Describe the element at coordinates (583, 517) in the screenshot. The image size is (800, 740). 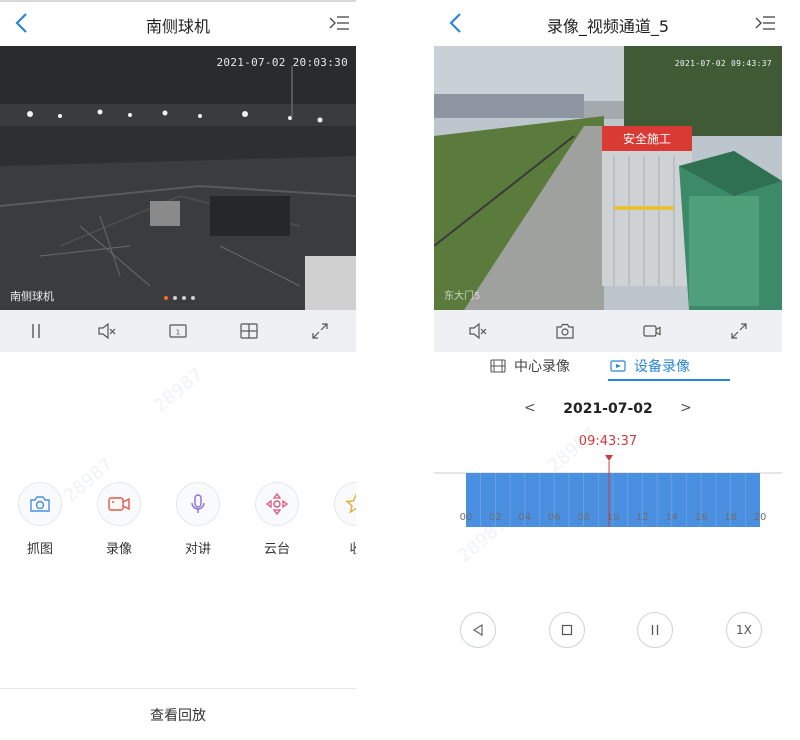
I see `timeline-tick-label: 08` at that location.